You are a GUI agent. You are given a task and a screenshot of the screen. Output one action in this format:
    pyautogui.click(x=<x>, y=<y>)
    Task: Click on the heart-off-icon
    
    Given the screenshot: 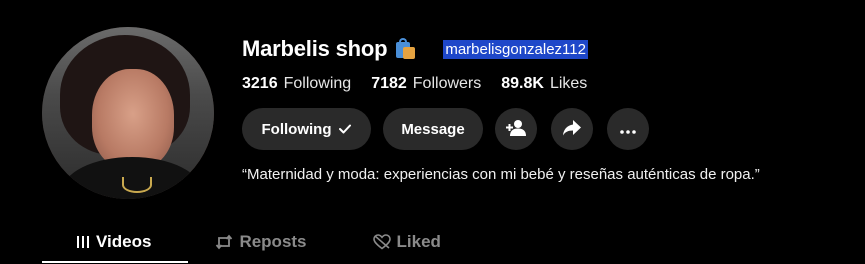 What is the action you would take?
    pyautogui.click(x=381, y=242)
    